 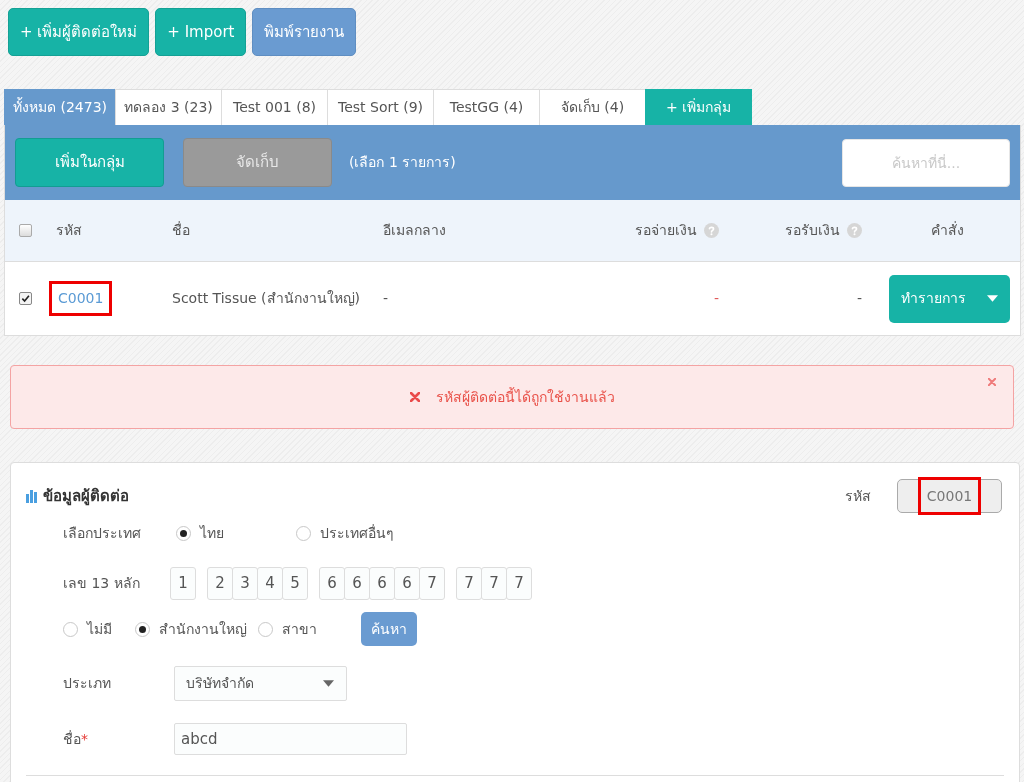 I want to click on group-tab: Test 001 (8), so click(x=274, y=107).